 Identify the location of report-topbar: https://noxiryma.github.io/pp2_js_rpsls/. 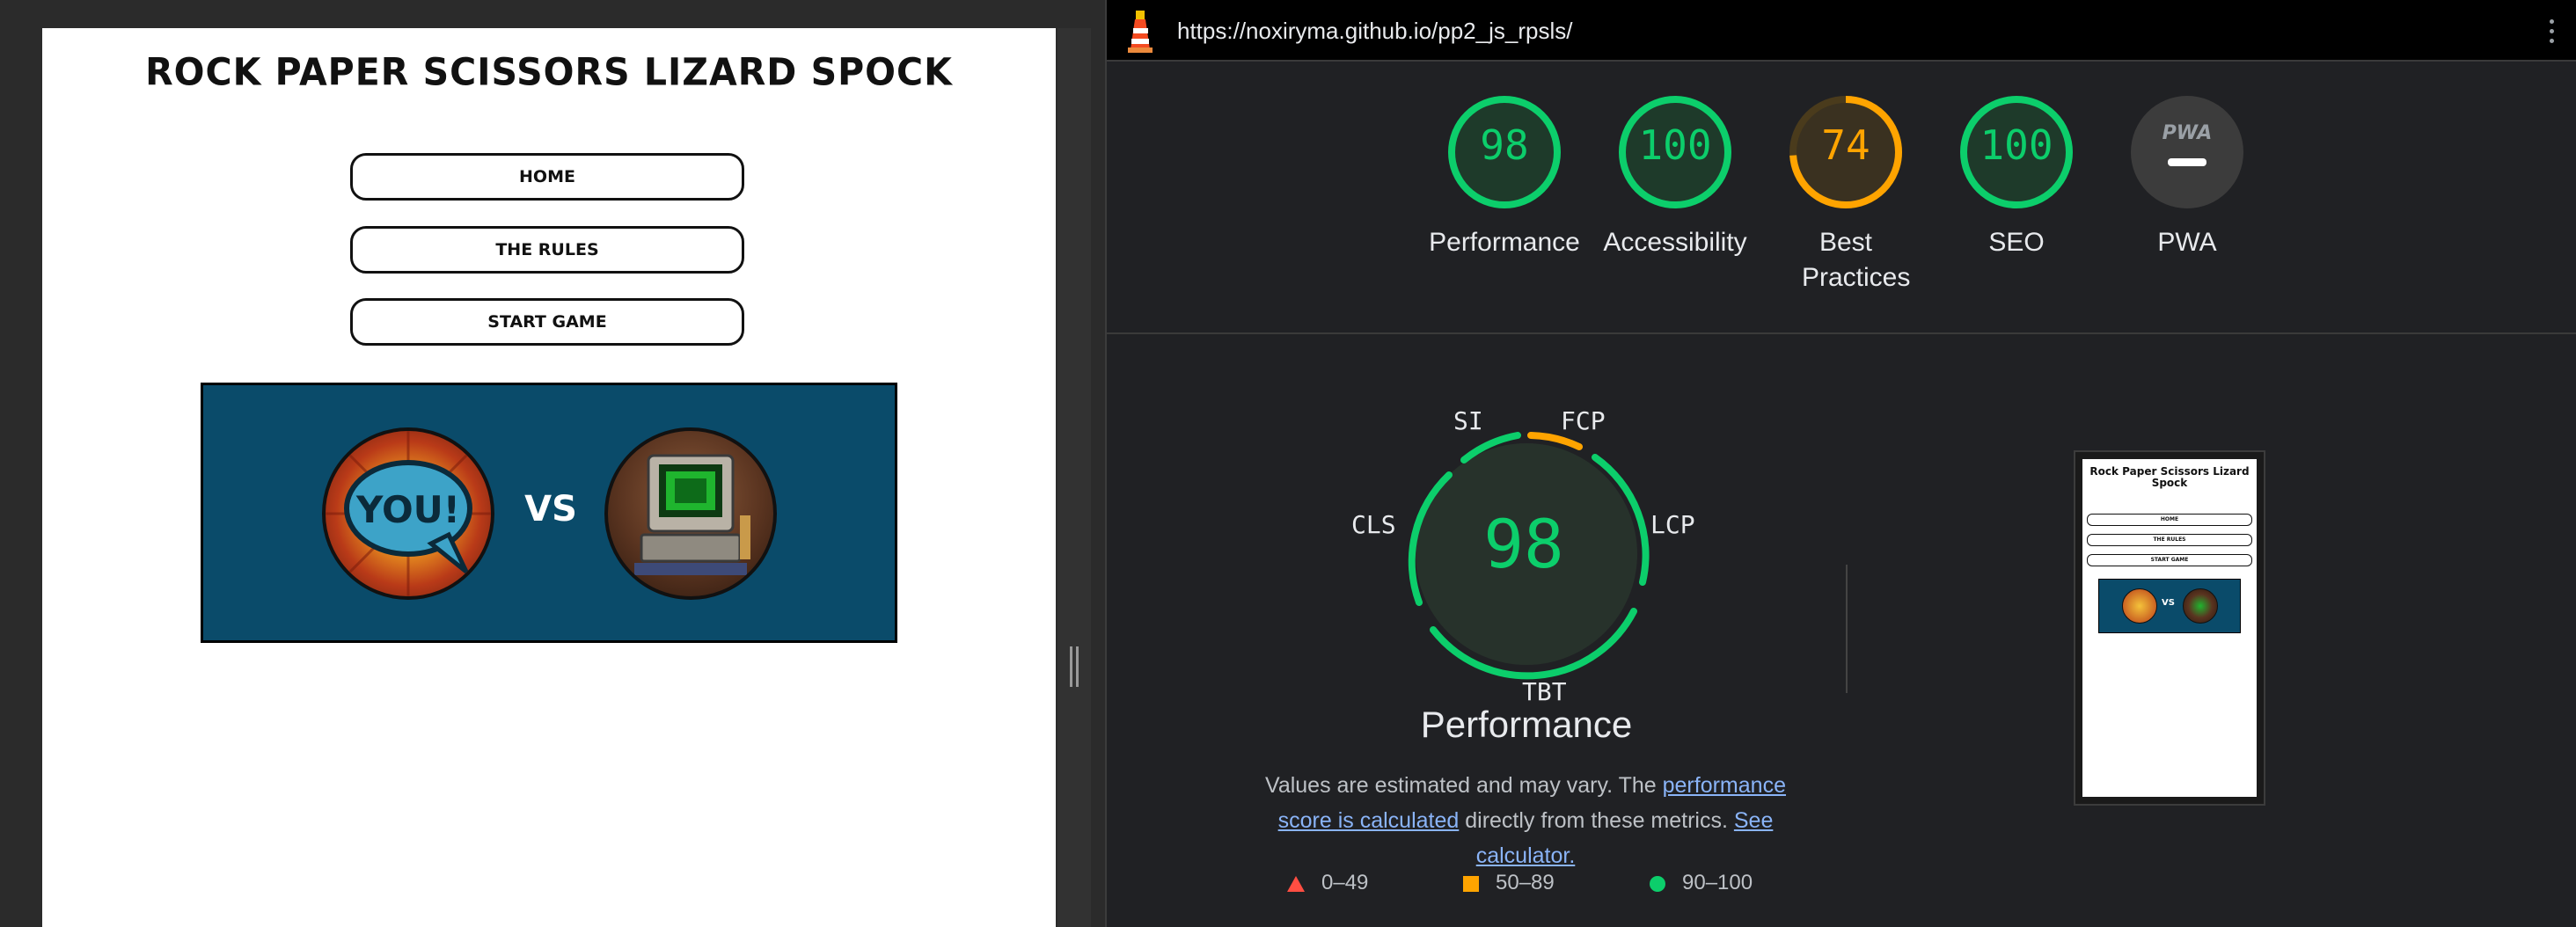
(1841, 31).